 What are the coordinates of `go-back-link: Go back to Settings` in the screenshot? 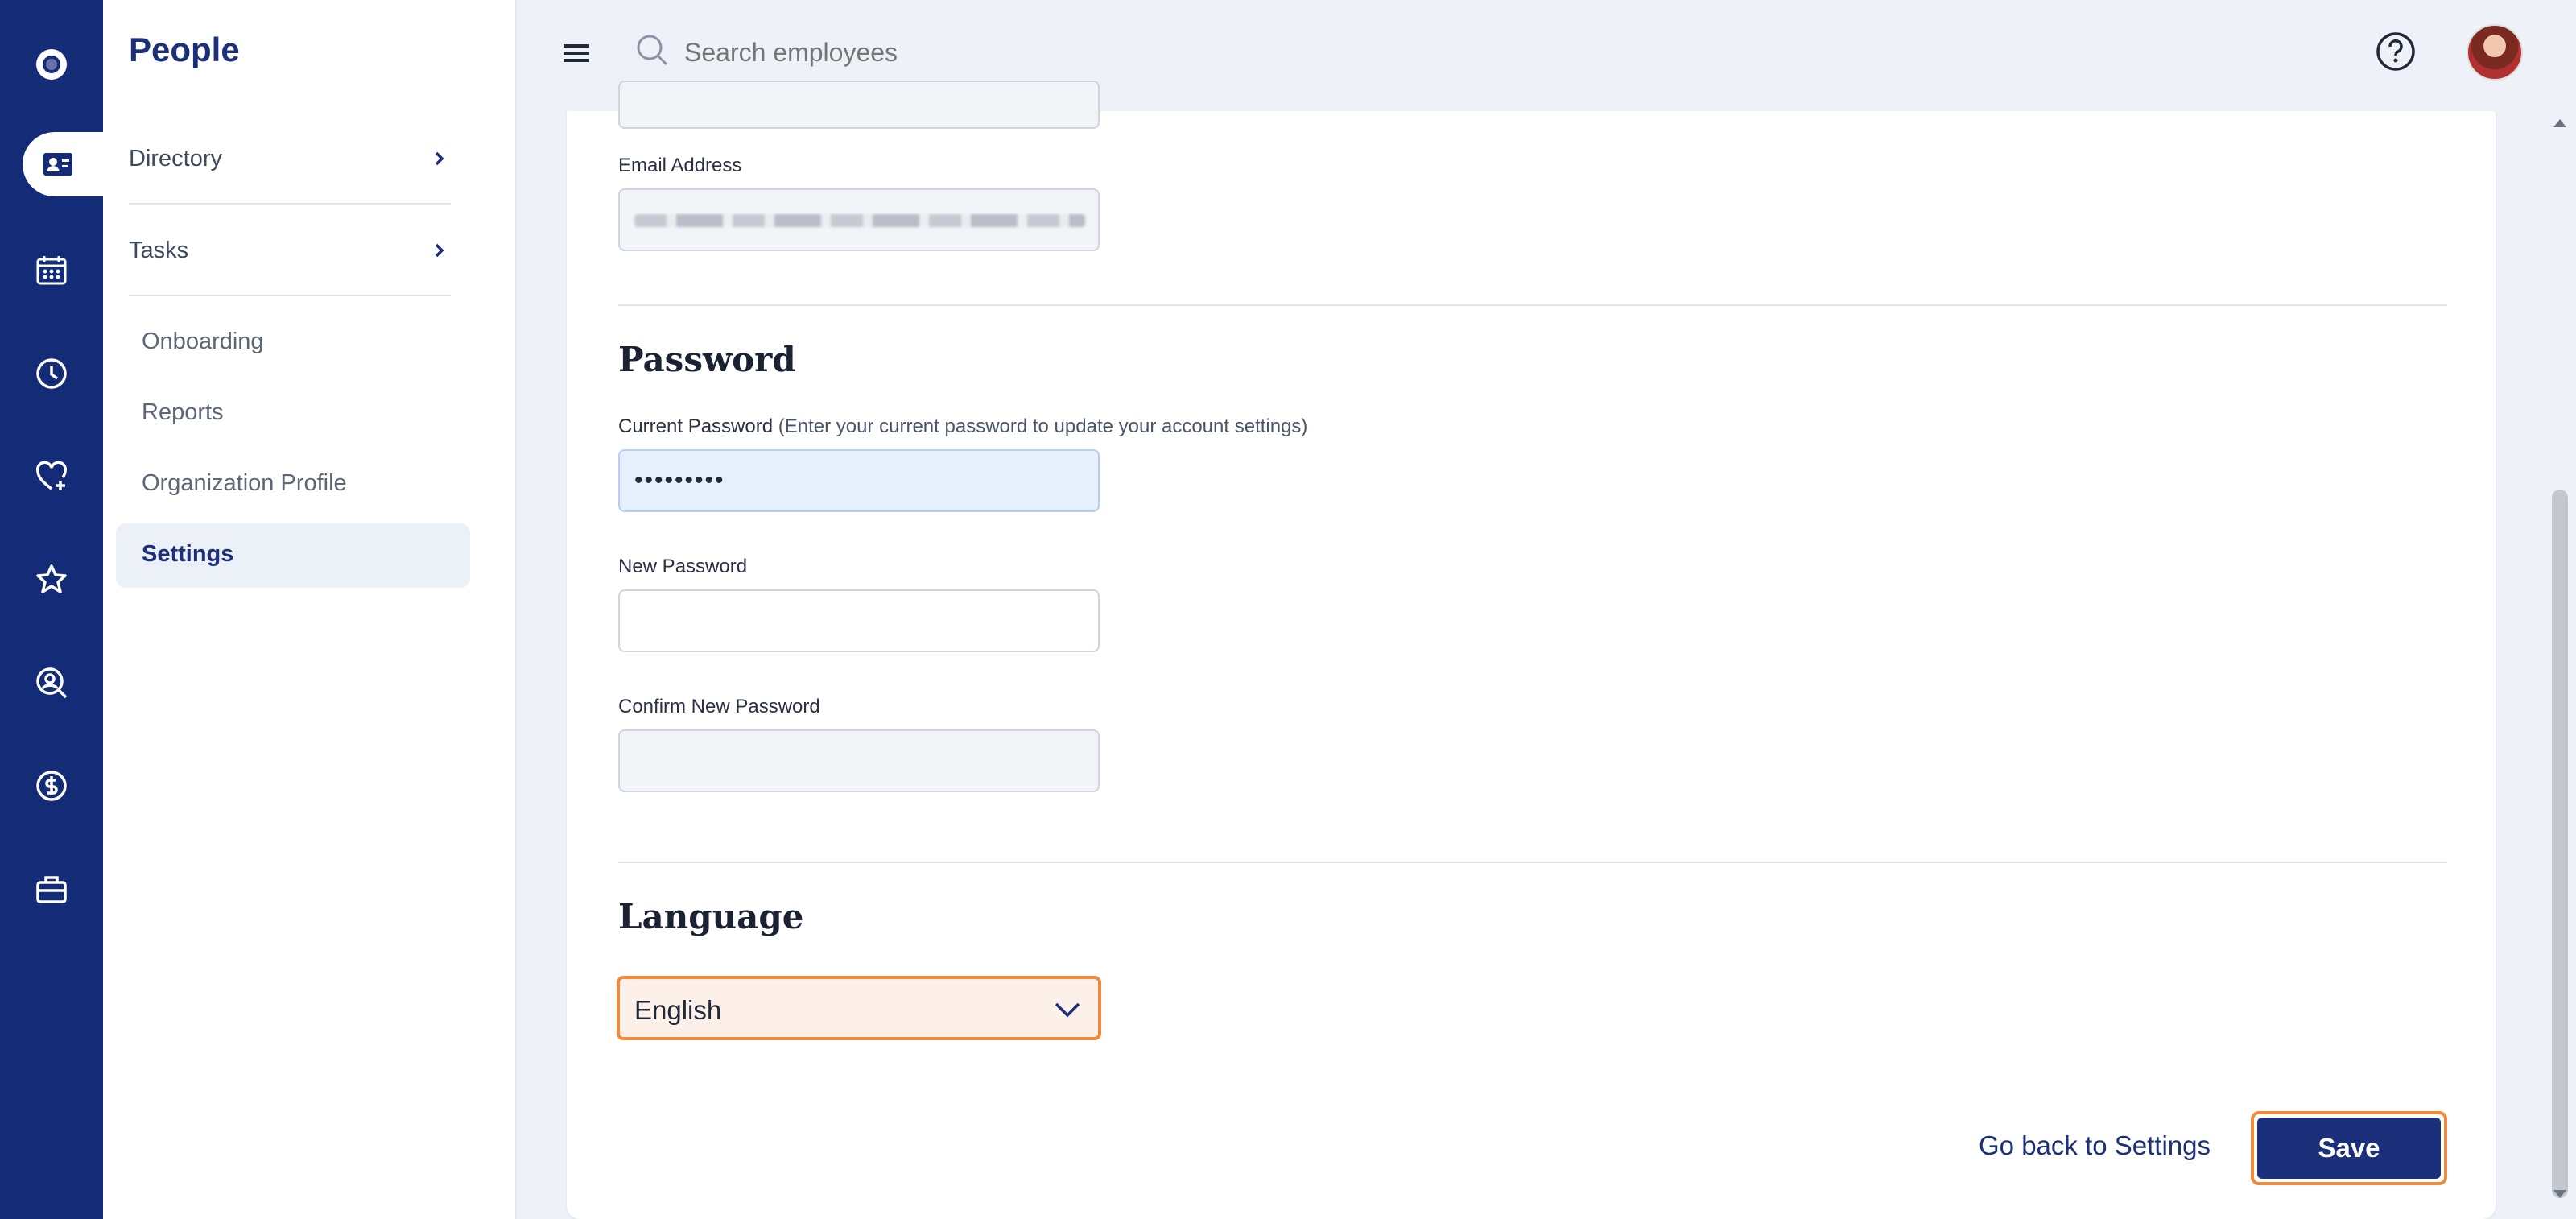 It's located at (2095, 1145).